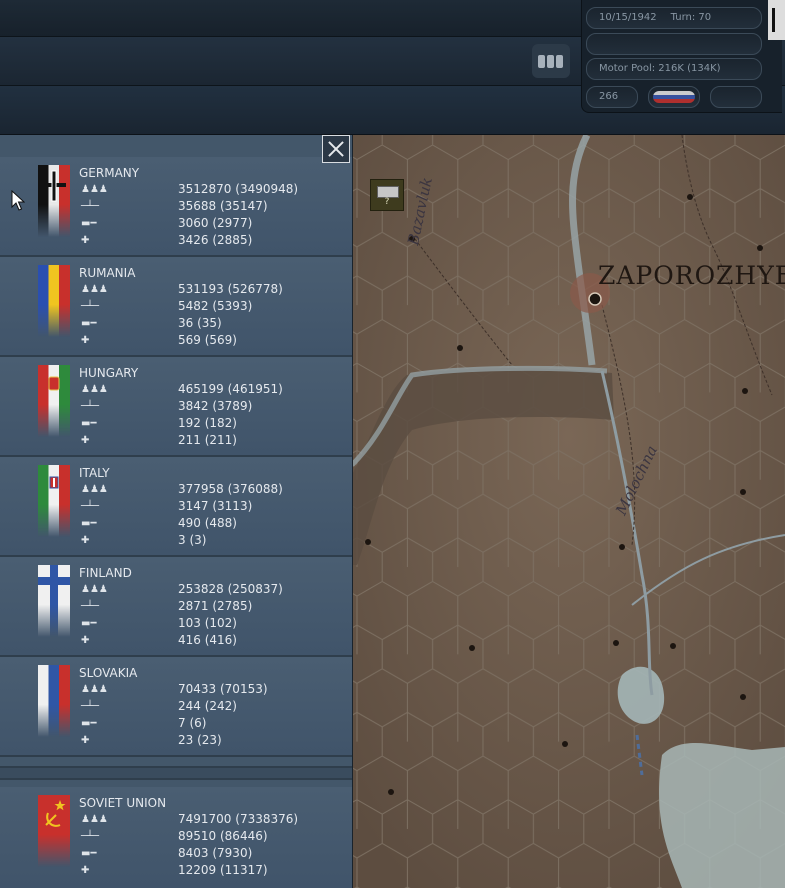 The height and width of the screenshot is (888, 785). I want to click on turn-text: Turn: 70, so click(691, 17).